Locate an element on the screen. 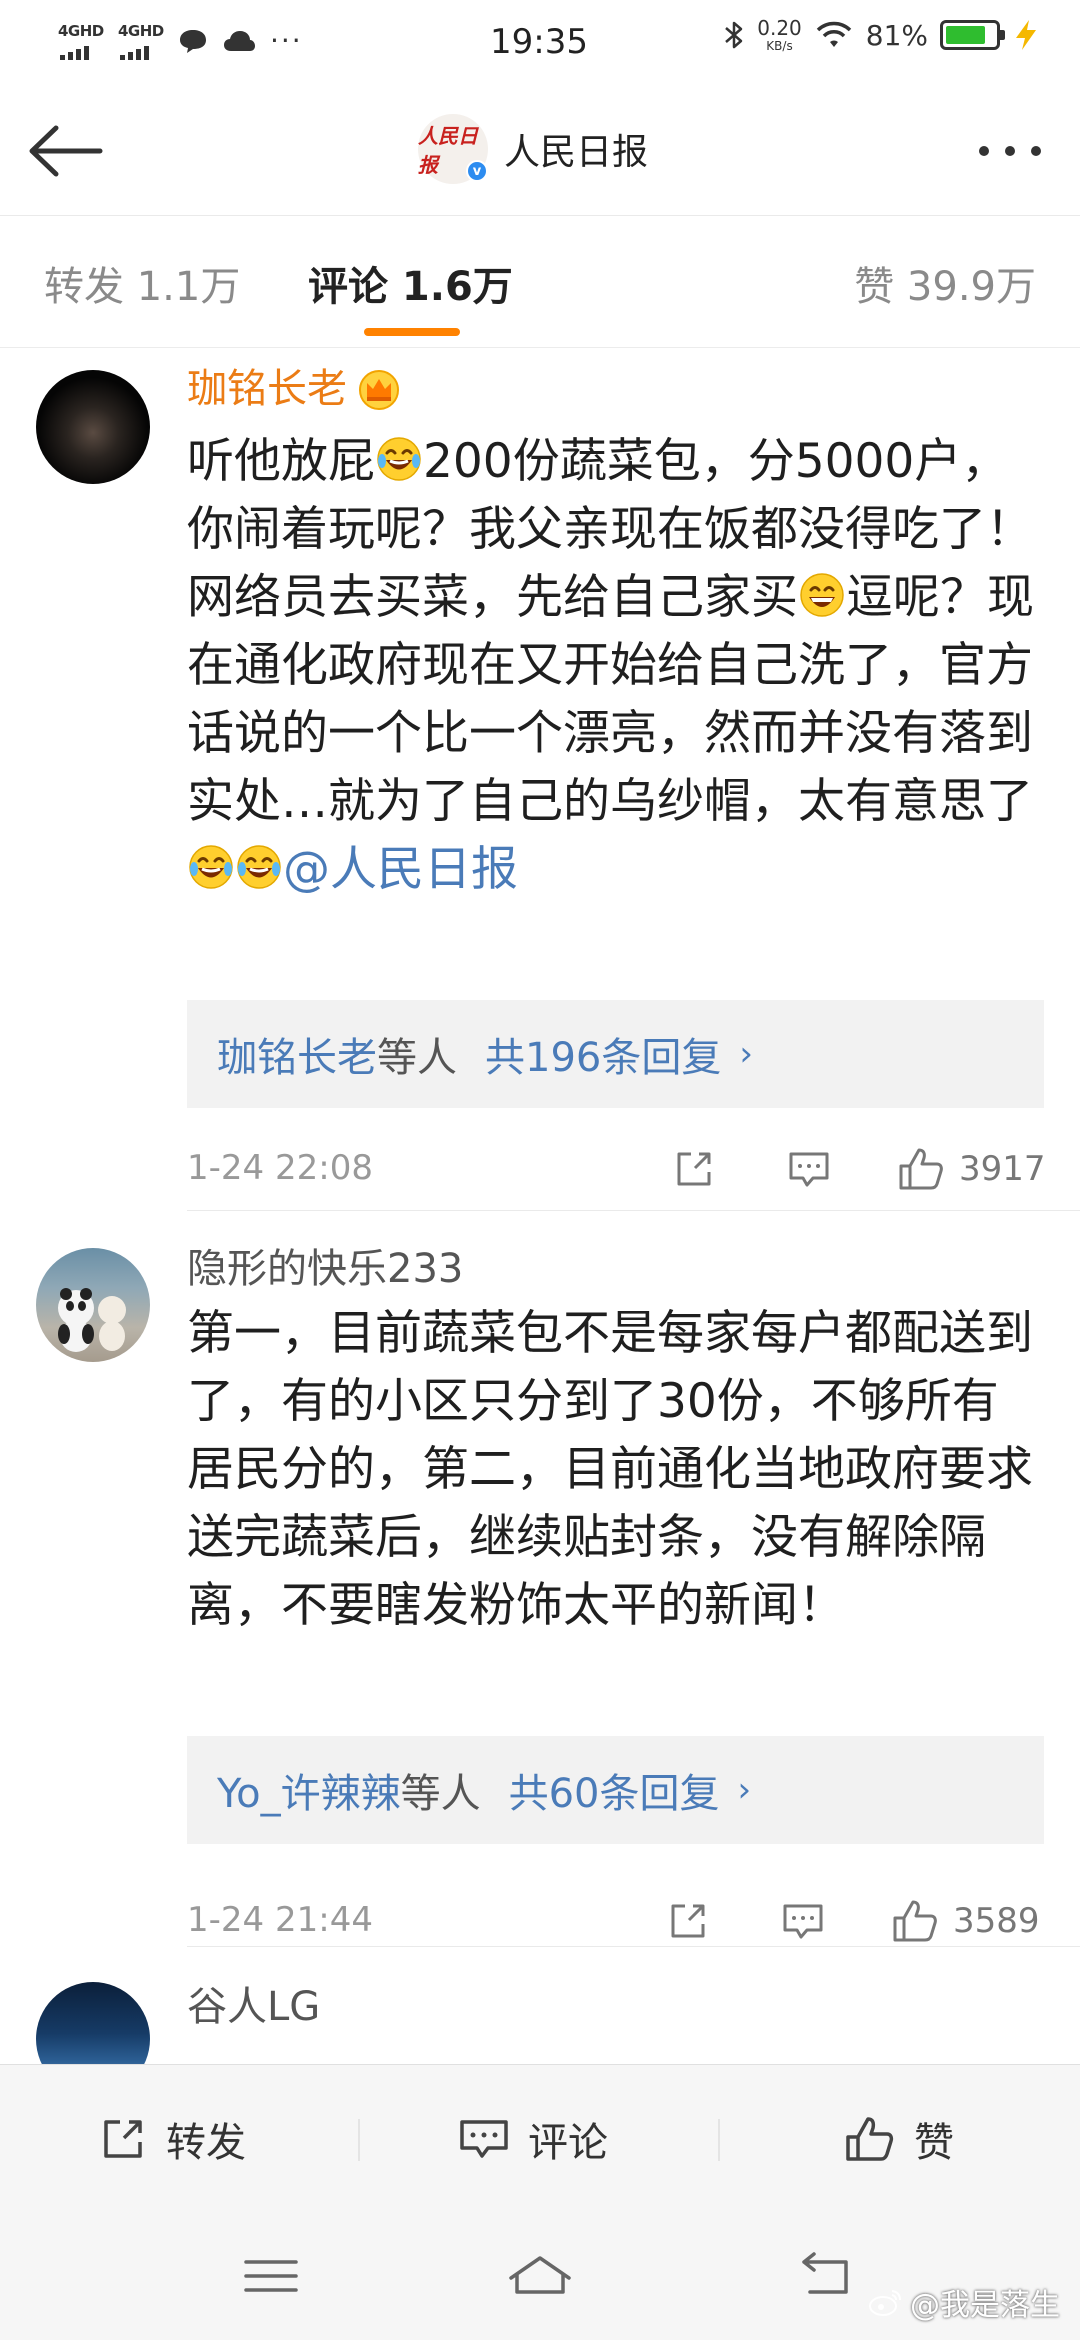  comment-username: 隐形的快乐233 is located at coordinates (325, 1269).